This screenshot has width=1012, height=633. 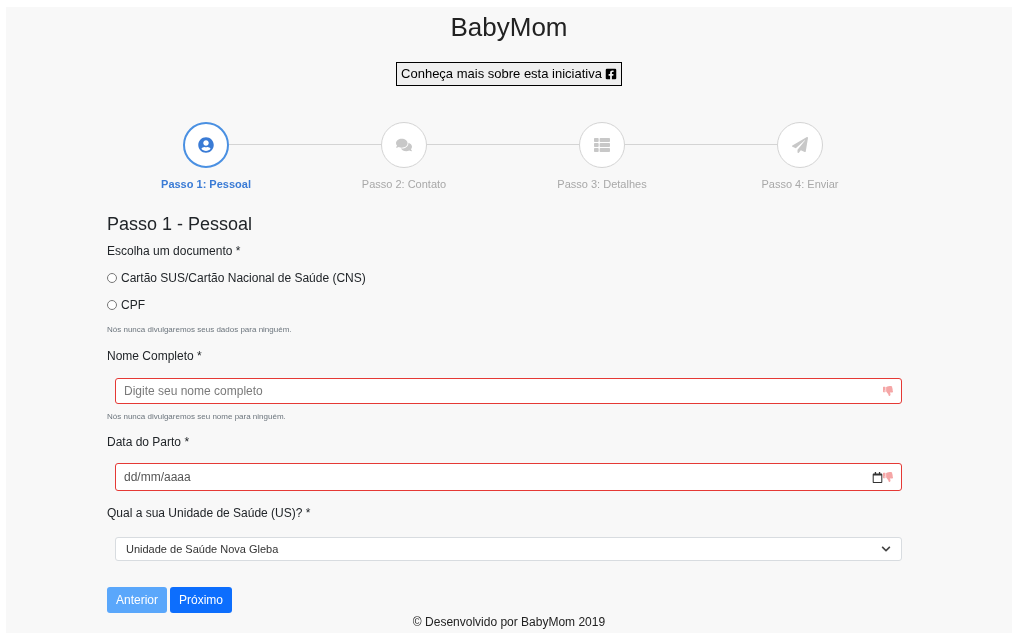 I want to click on radio-label: Cartão SUS/Cartão Nacional de Saúde (CNS), so click(x=243, y=278).